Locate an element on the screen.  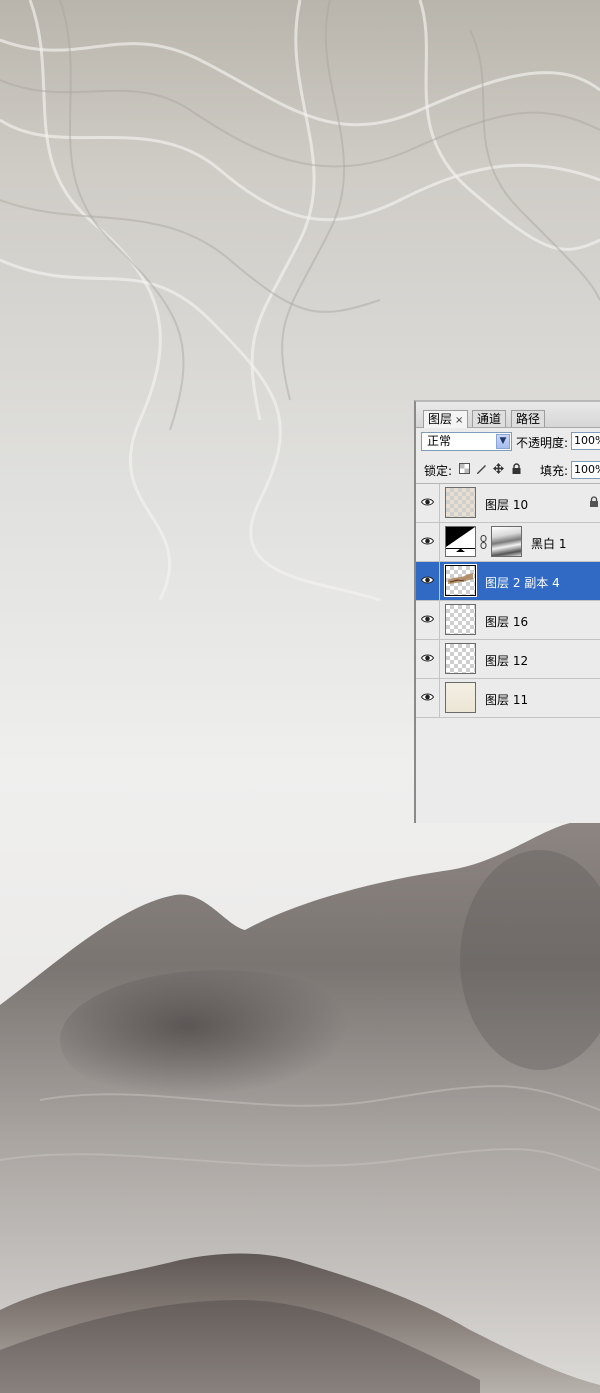
layer-name: 图层 10 is located at coordinates (507, 505).